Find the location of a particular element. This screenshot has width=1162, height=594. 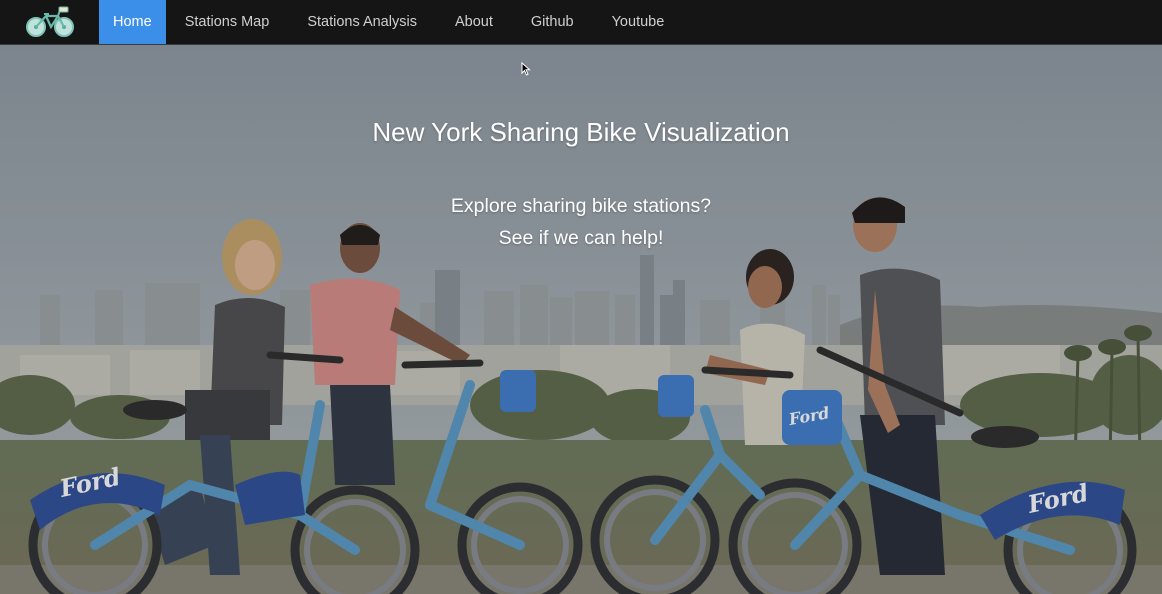

nav-stations-map: Stations Map is located at coordinates (227, 22).